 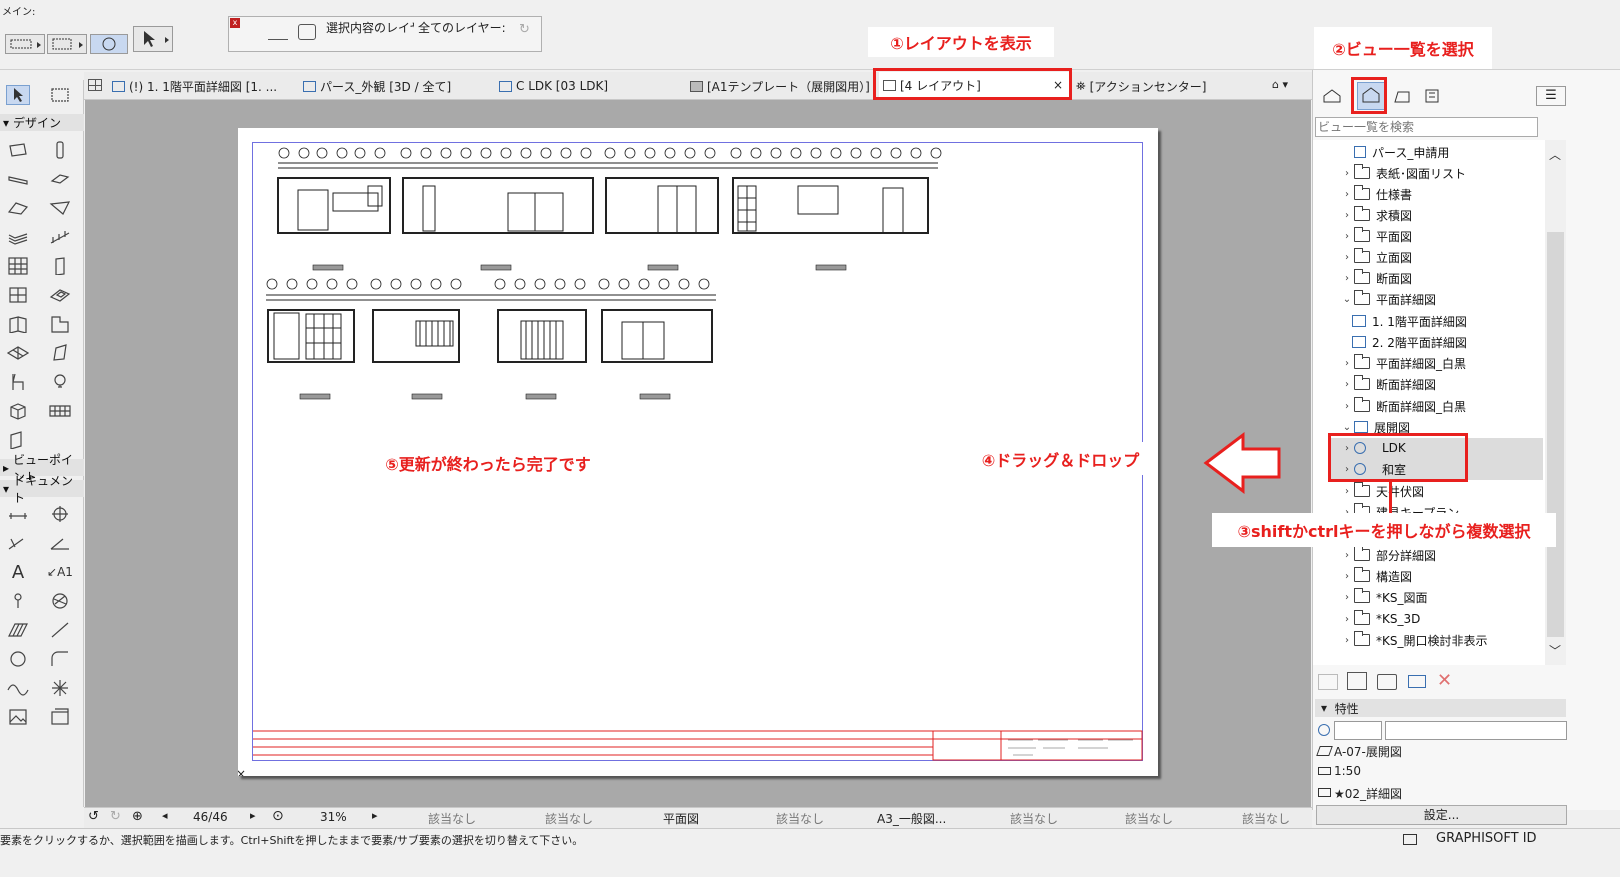 I want to click on column-tool-icon, so click(x=60, y=150).